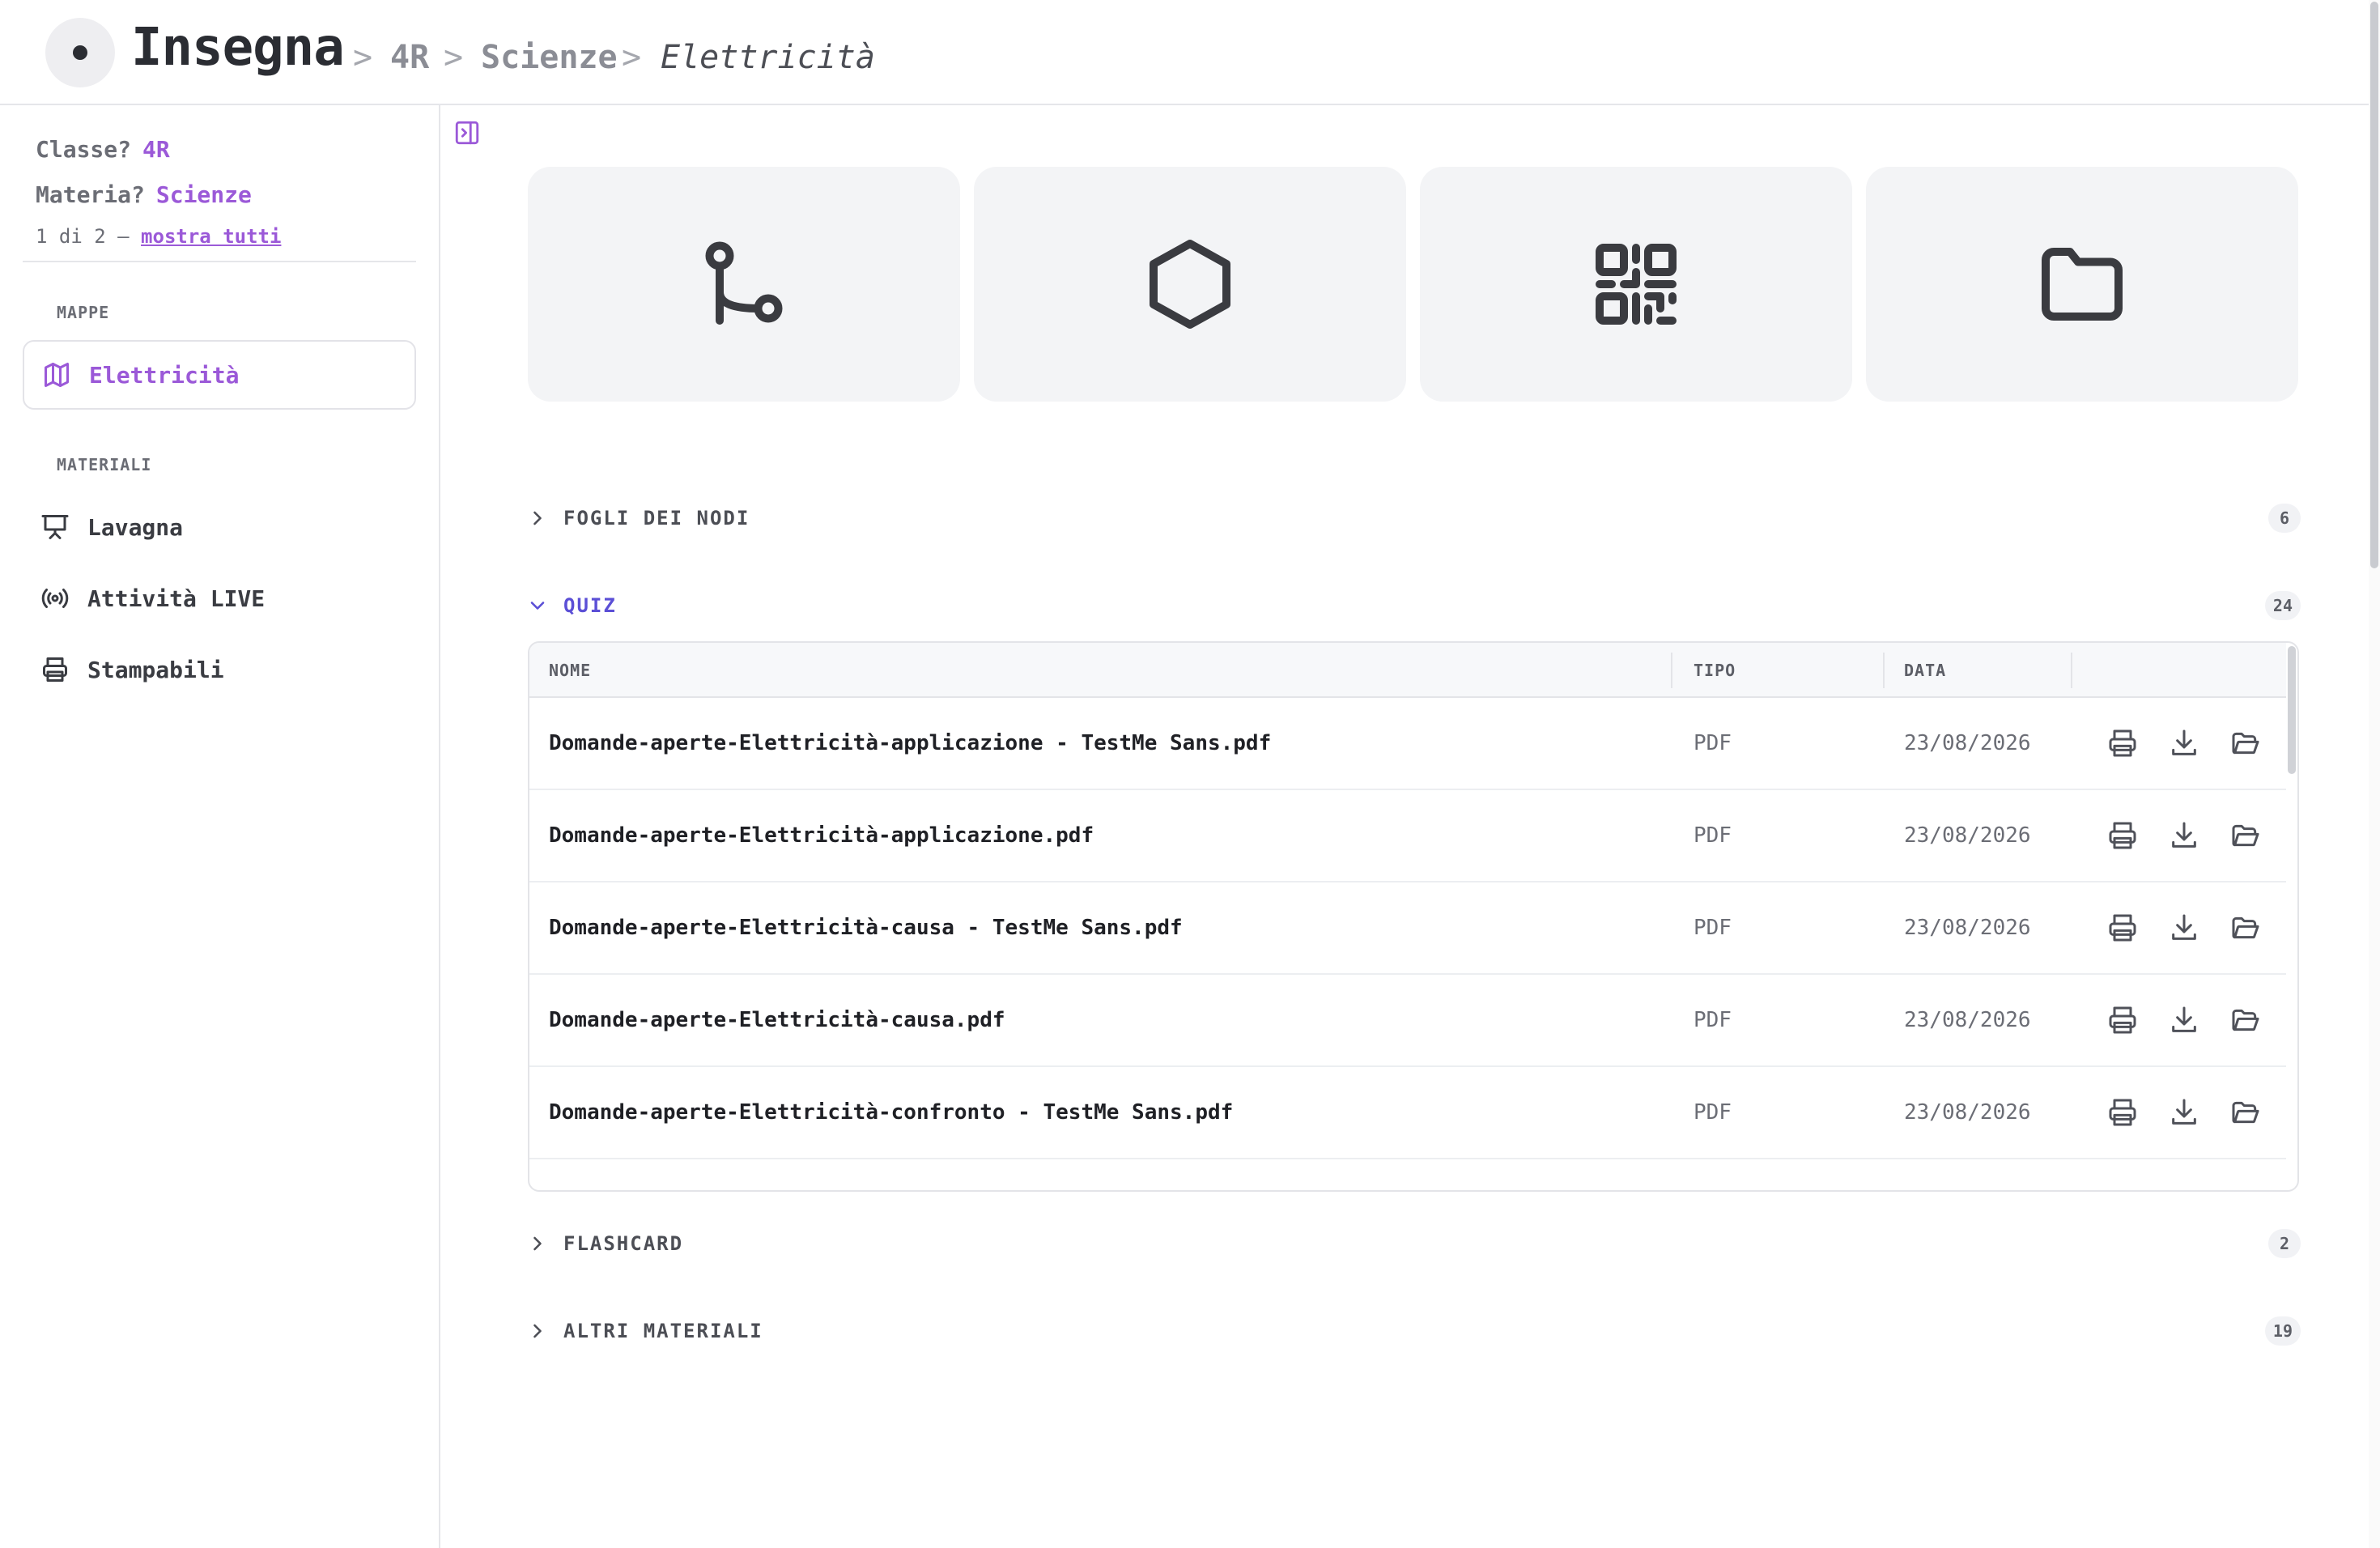 This screenshot has width=2380, height=1548. I want to click on section-count-badge: 6, so click(2284, 518).